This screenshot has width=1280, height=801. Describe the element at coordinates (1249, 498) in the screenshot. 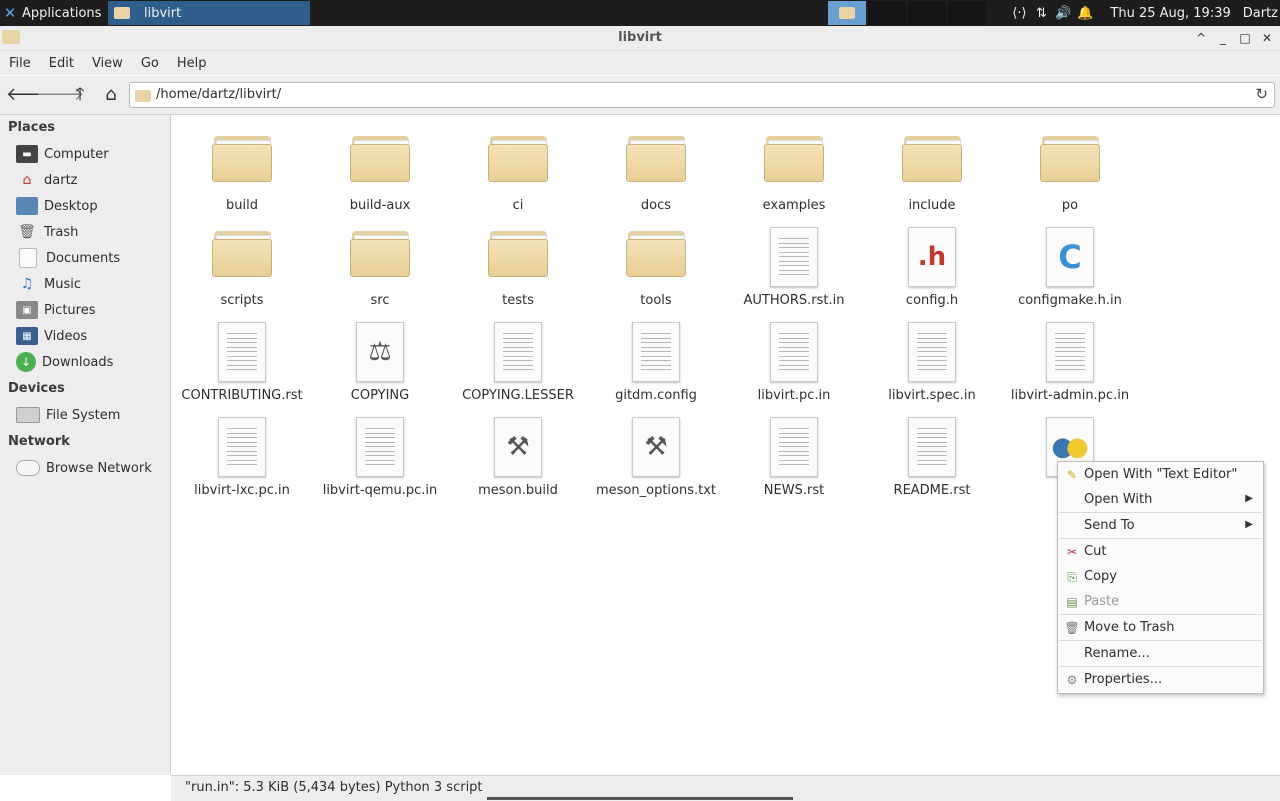

I see `submenu-arrow-icon: ▶` at that location.